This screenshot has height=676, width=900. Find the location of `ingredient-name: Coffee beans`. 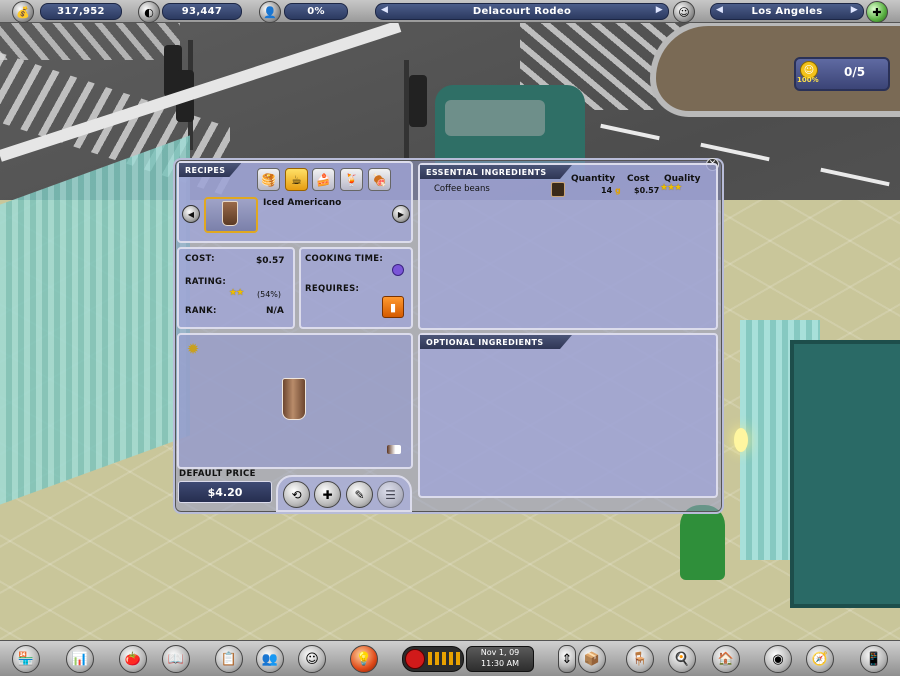

ingredient-name: Coffee beans is located at coordinates (462, 189).